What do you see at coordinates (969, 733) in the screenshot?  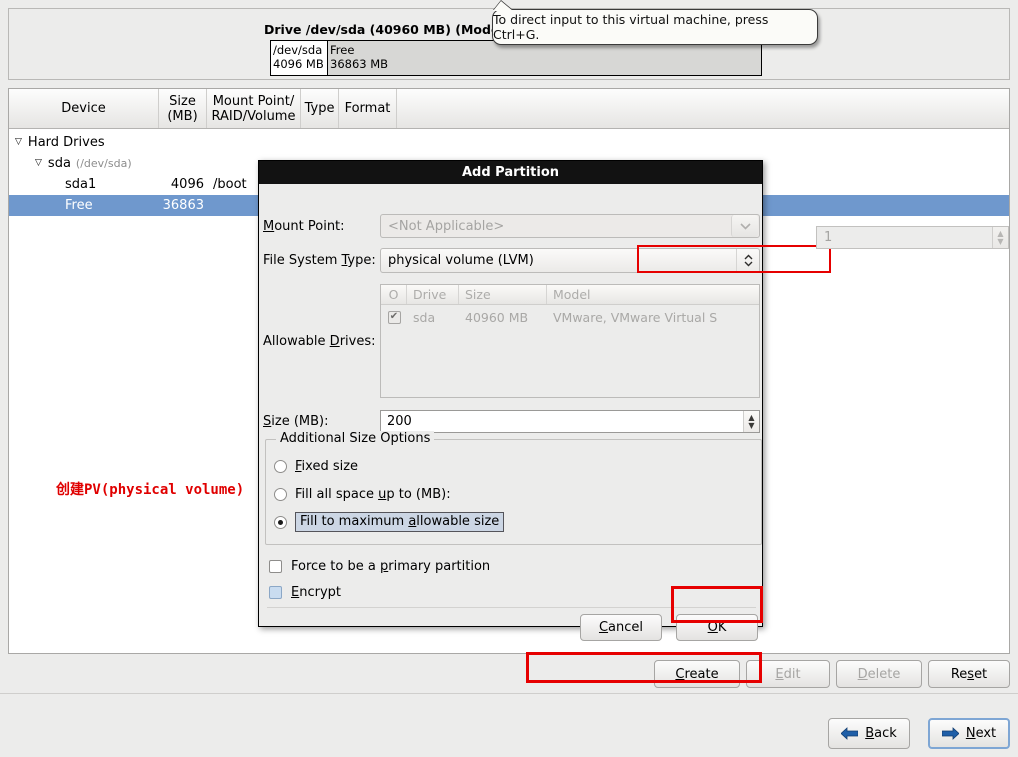 I see `next-button: Next` at bounding box center [969, 733].